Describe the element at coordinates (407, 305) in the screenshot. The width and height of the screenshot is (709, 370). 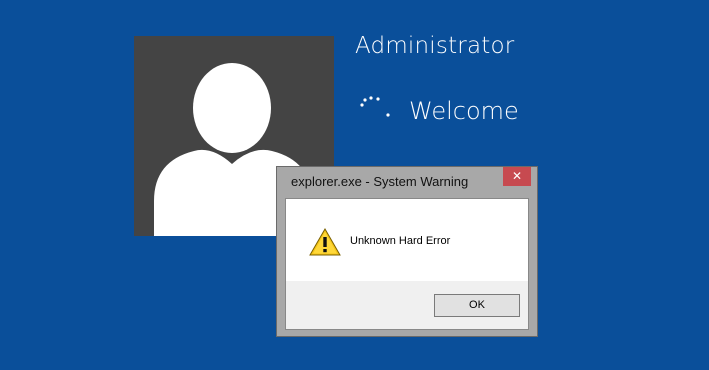
I see `dialog-button-bar: OK` at that location.